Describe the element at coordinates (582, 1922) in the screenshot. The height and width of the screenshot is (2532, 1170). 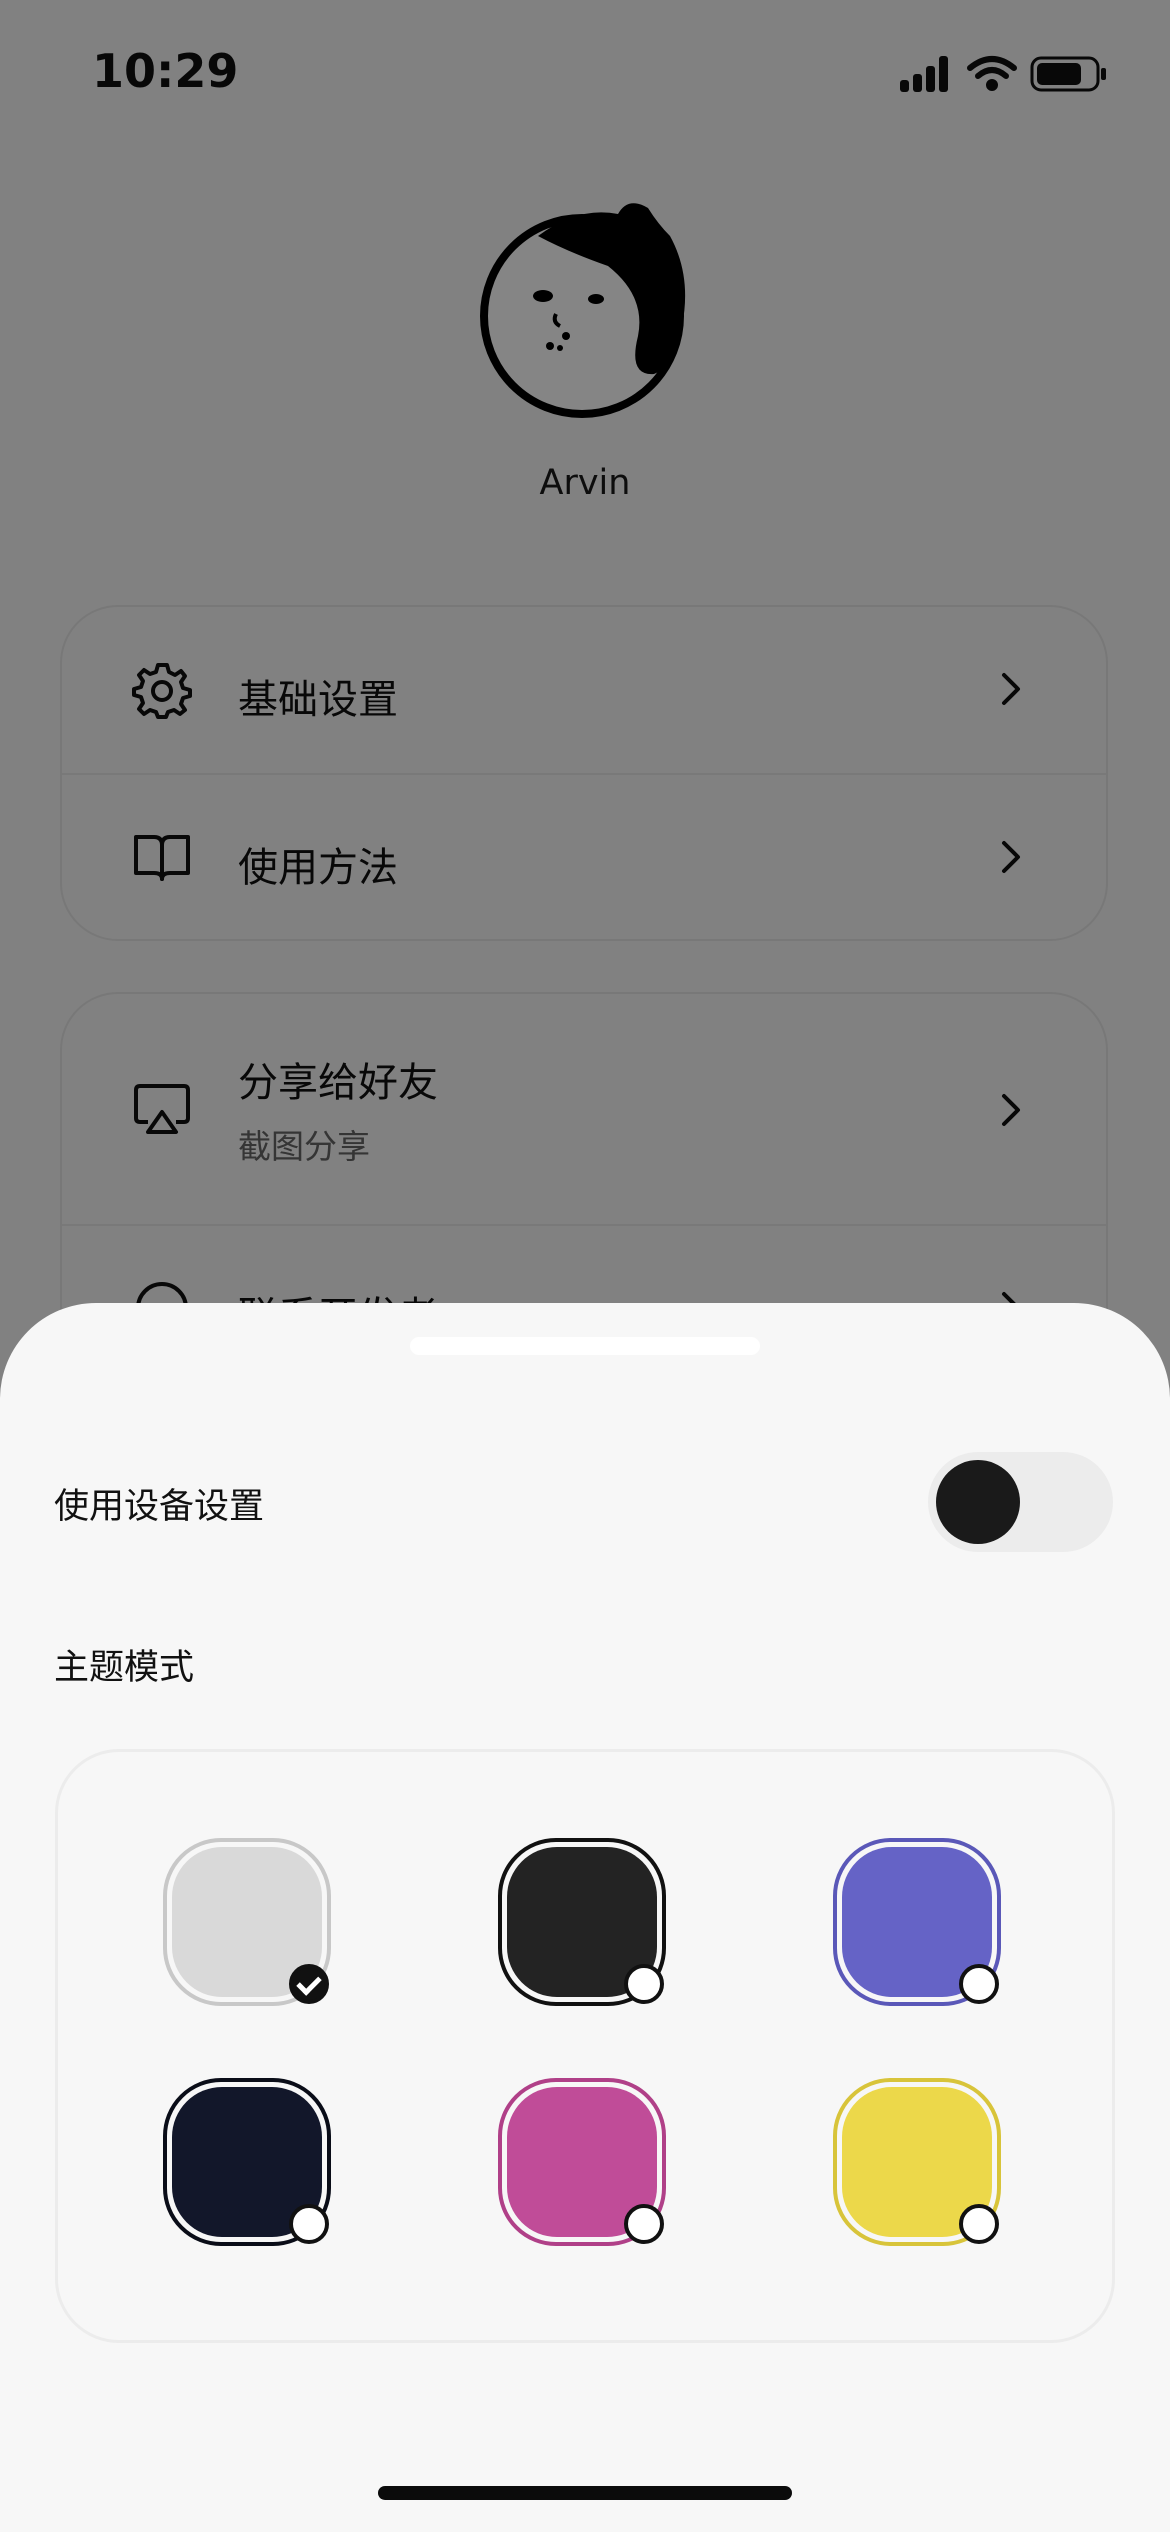
I see `theme-swatch-dark` at that location.